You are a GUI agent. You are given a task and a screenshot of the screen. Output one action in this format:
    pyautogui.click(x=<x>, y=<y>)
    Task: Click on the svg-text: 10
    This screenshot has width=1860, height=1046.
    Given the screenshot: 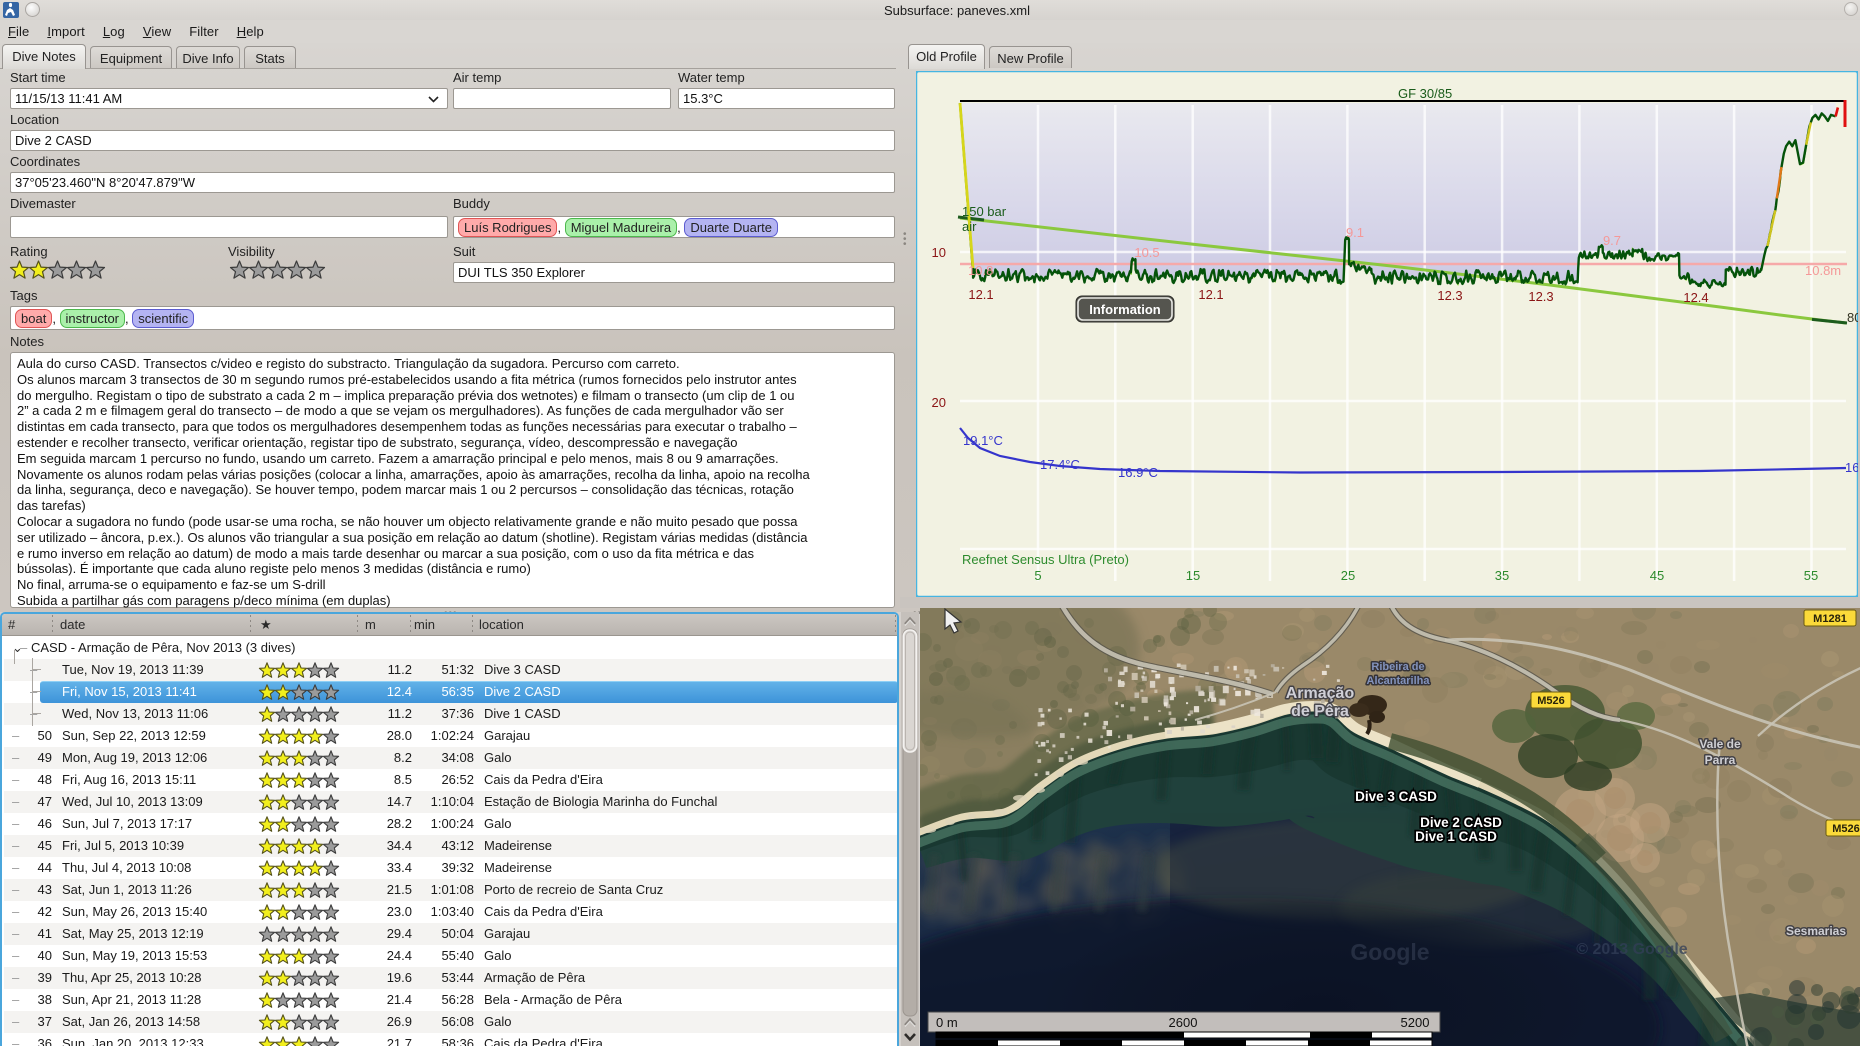 What is the action you would take?
    pyautogui.click(x=939, y=252)
    